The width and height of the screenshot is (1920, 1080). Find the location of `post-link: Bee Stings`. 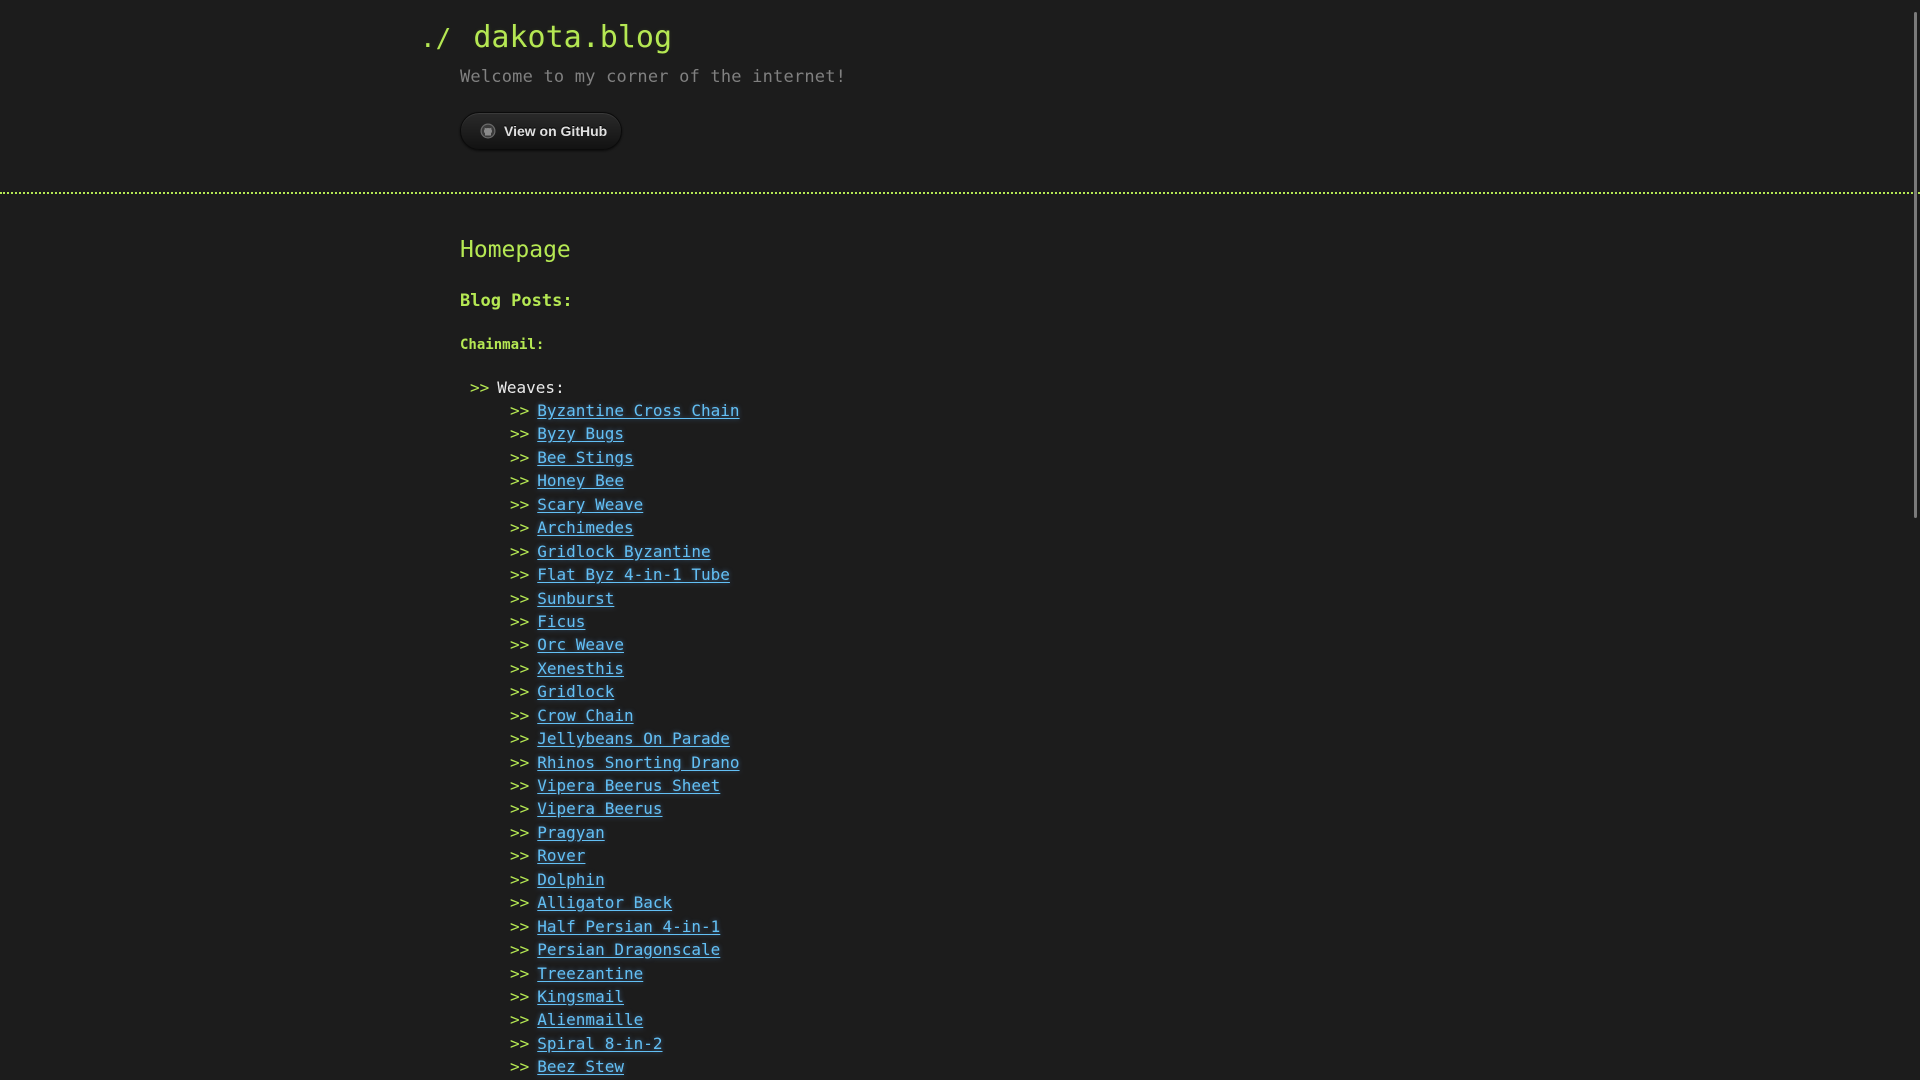

post-link: Bee Stings is located at coordinates (585, 457).